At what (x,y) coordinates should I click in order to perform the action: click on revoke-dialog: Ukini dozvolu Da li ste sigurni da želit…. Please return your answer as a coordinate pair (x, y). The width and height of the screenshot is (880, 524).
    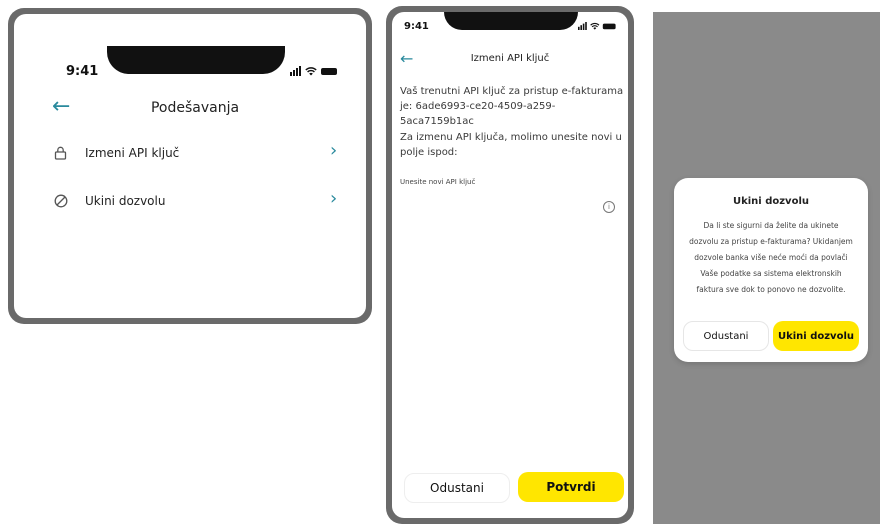
    Looking at the image, I should click on (771, 270).